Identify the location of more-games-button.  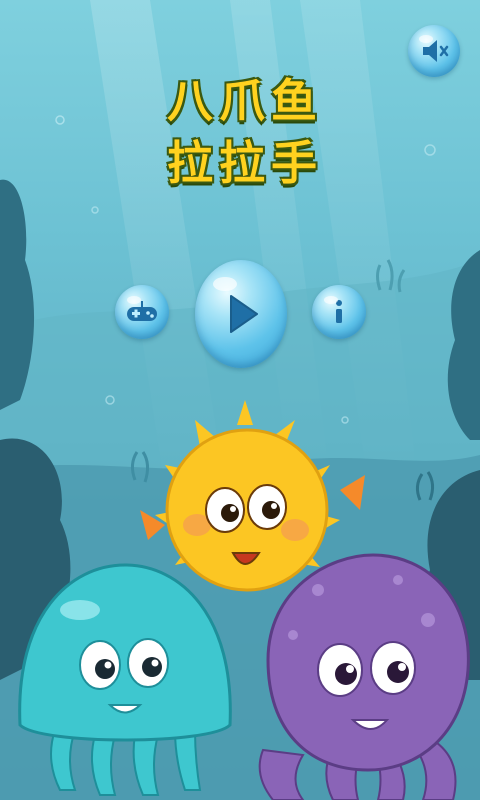
(142, 312).